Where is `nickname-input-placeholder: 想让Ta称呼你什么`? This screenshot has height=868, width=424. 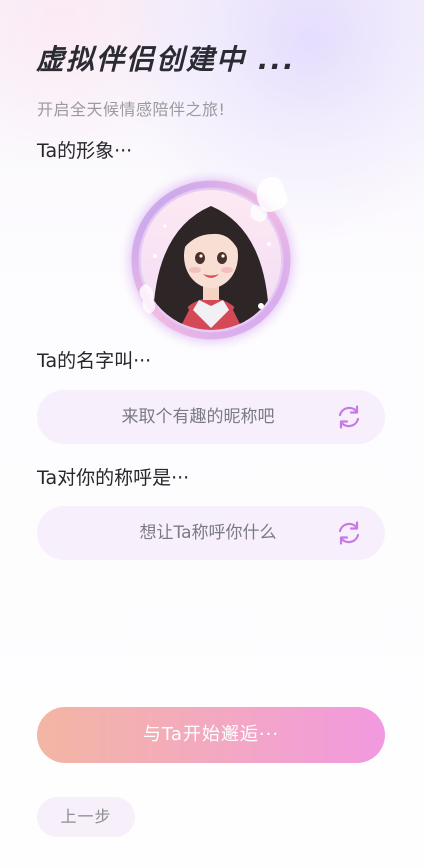 nickname-input-placeholder: 想让Ta称呼你什么 is located at coordinates (208, 533).